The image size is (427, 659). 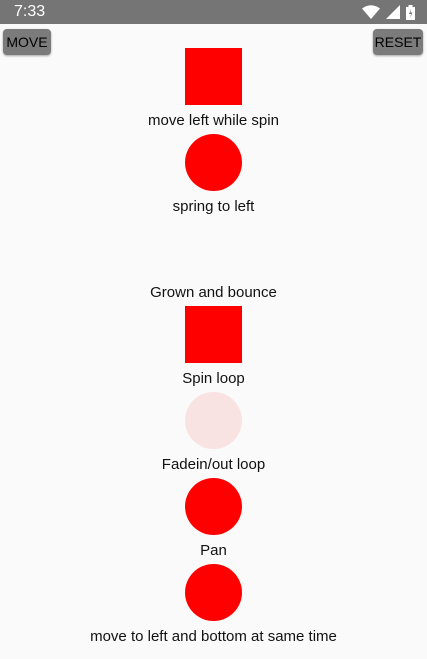 I want to click on animation-label-grow-bounce: Grown and bounce, so click(x=213, y=292).